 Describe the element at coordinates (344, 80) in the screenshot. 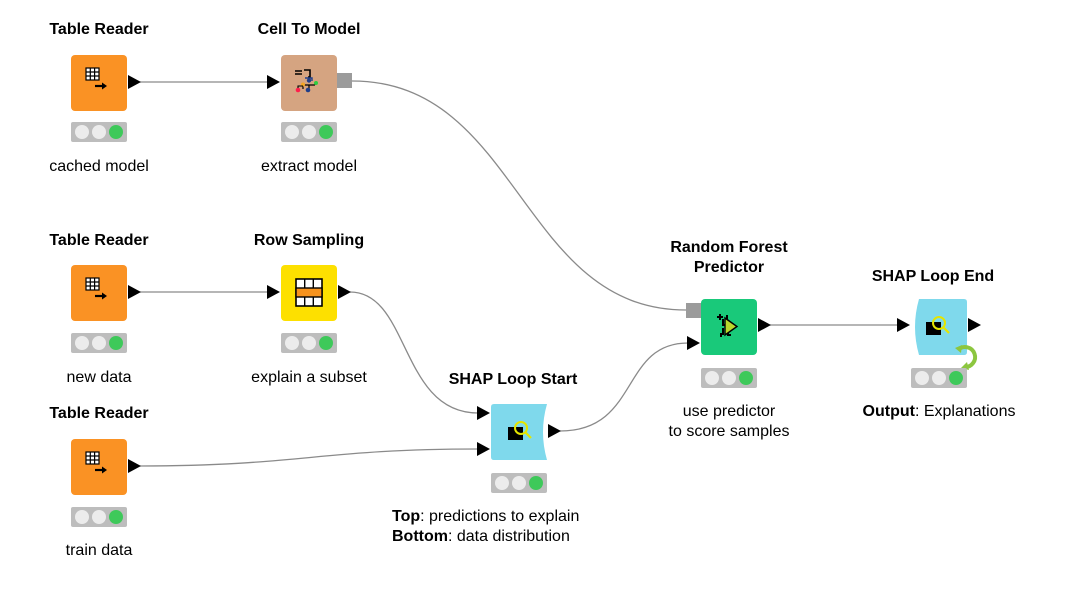

I see `model-output-port` at that location.